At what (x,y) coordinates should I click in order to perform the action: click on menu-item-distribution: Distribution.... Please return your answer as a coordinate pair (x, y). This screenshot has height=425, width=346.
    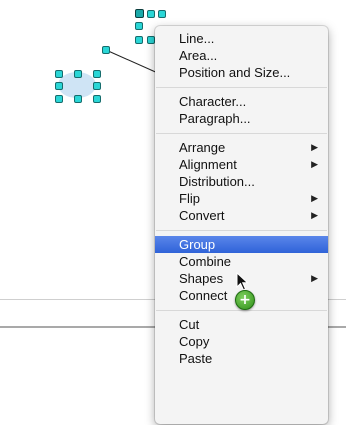
    Looking at the image, I should click on (241, 181).